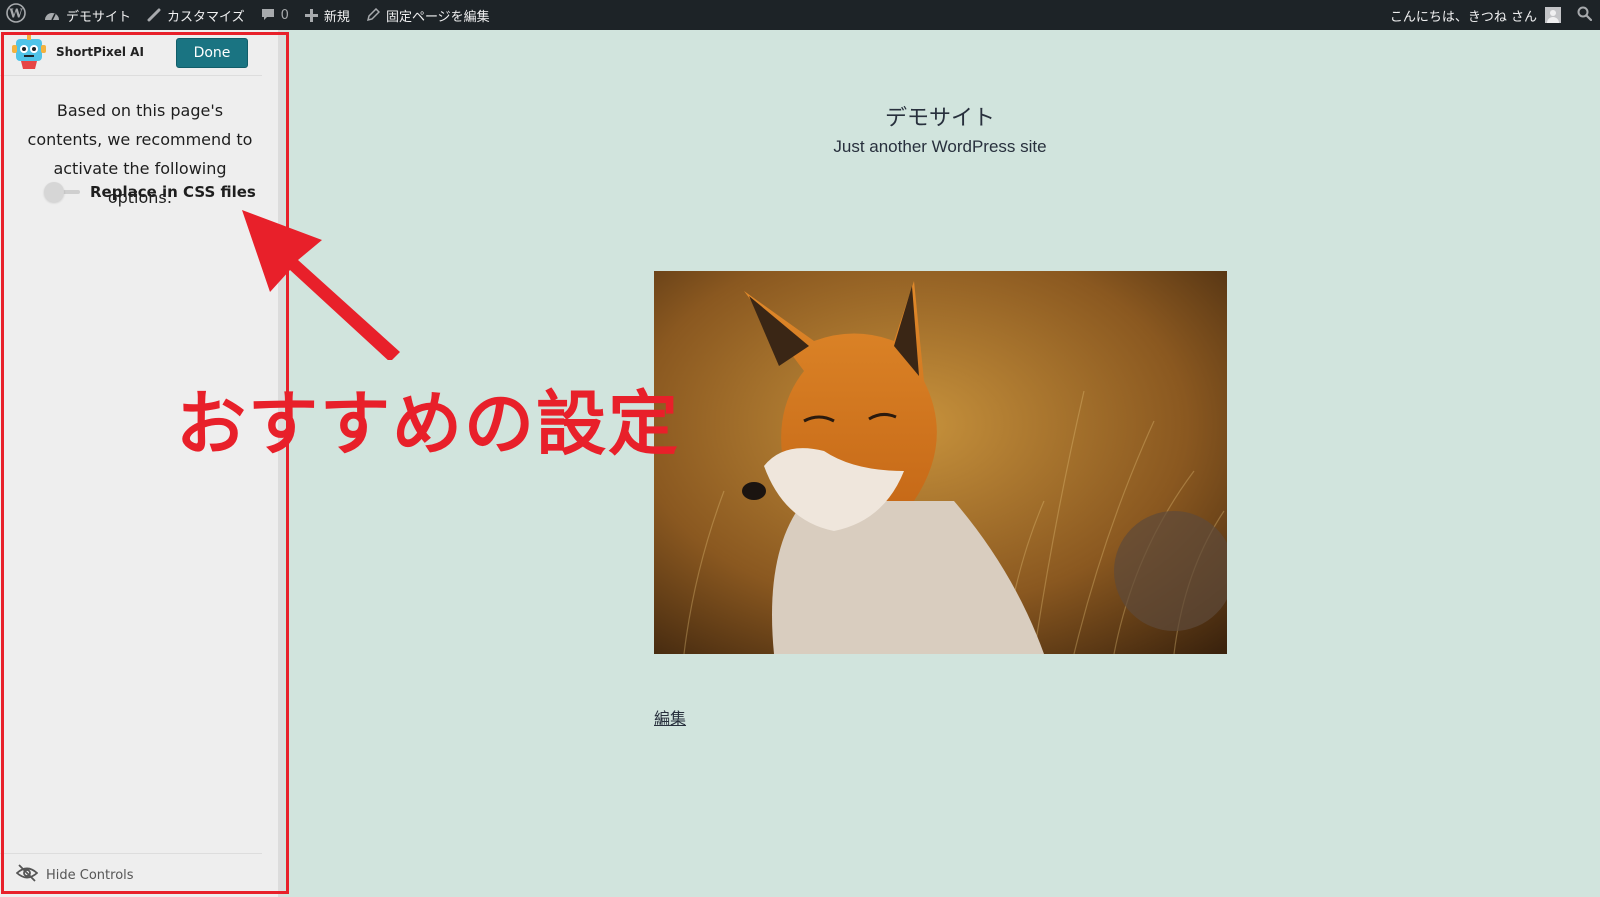 The width and height of the screenshot is (1600, 897). Describe the element at coordinates (173, 192) in the screenshot. I see `replace-css-label: Replace in CSS files` at that location.